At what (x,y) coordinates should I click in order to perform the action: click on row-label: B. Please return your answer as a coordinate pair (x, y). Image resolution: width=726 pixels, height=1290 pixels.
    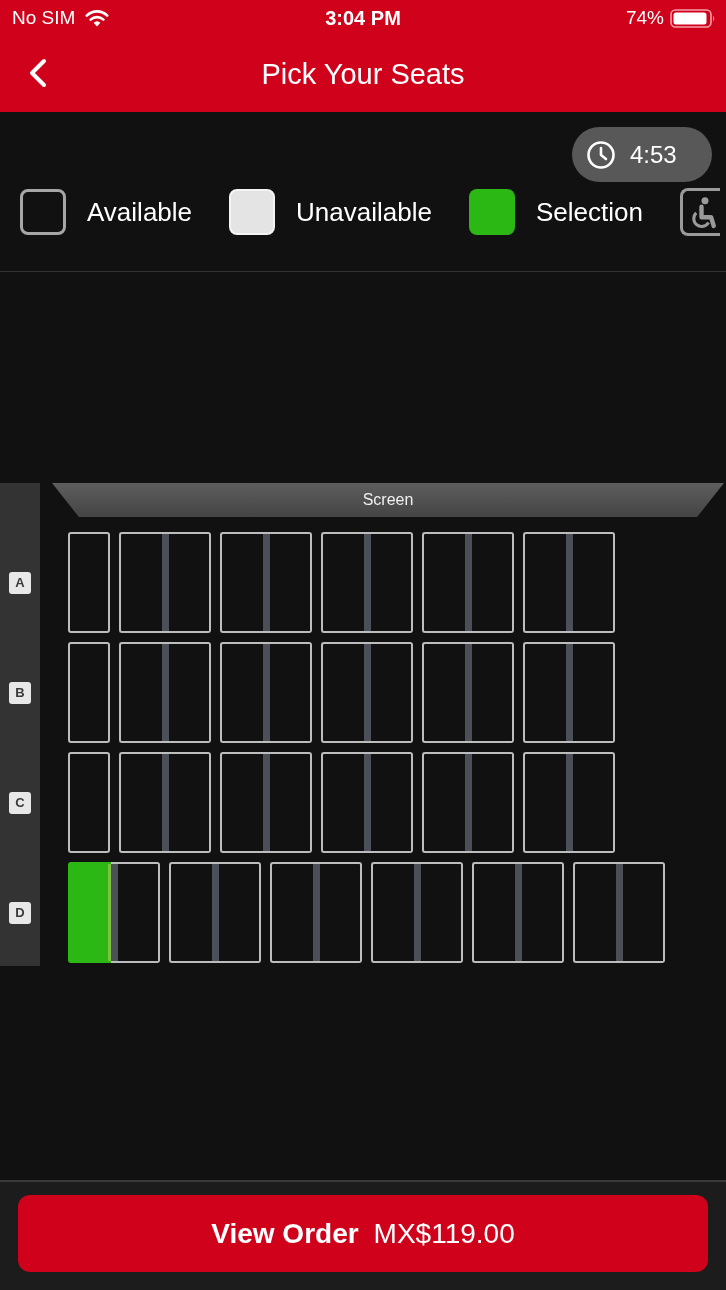
    Looking at the image, I should click on (20, 692).